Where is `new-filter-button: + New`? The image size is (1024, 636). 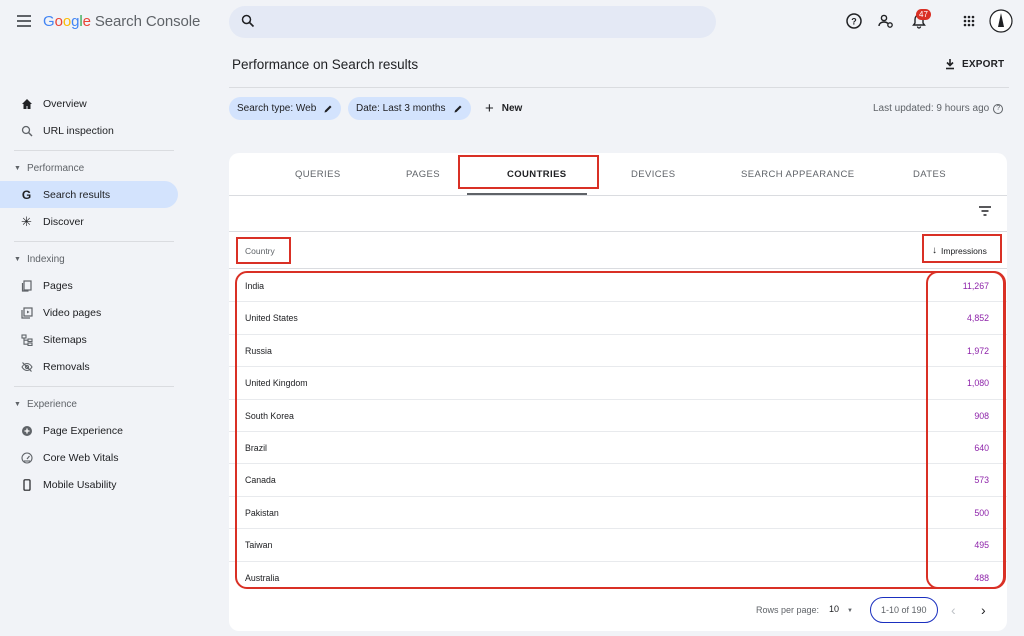
new-filter-button: + New is located at coordinates (503, 108).